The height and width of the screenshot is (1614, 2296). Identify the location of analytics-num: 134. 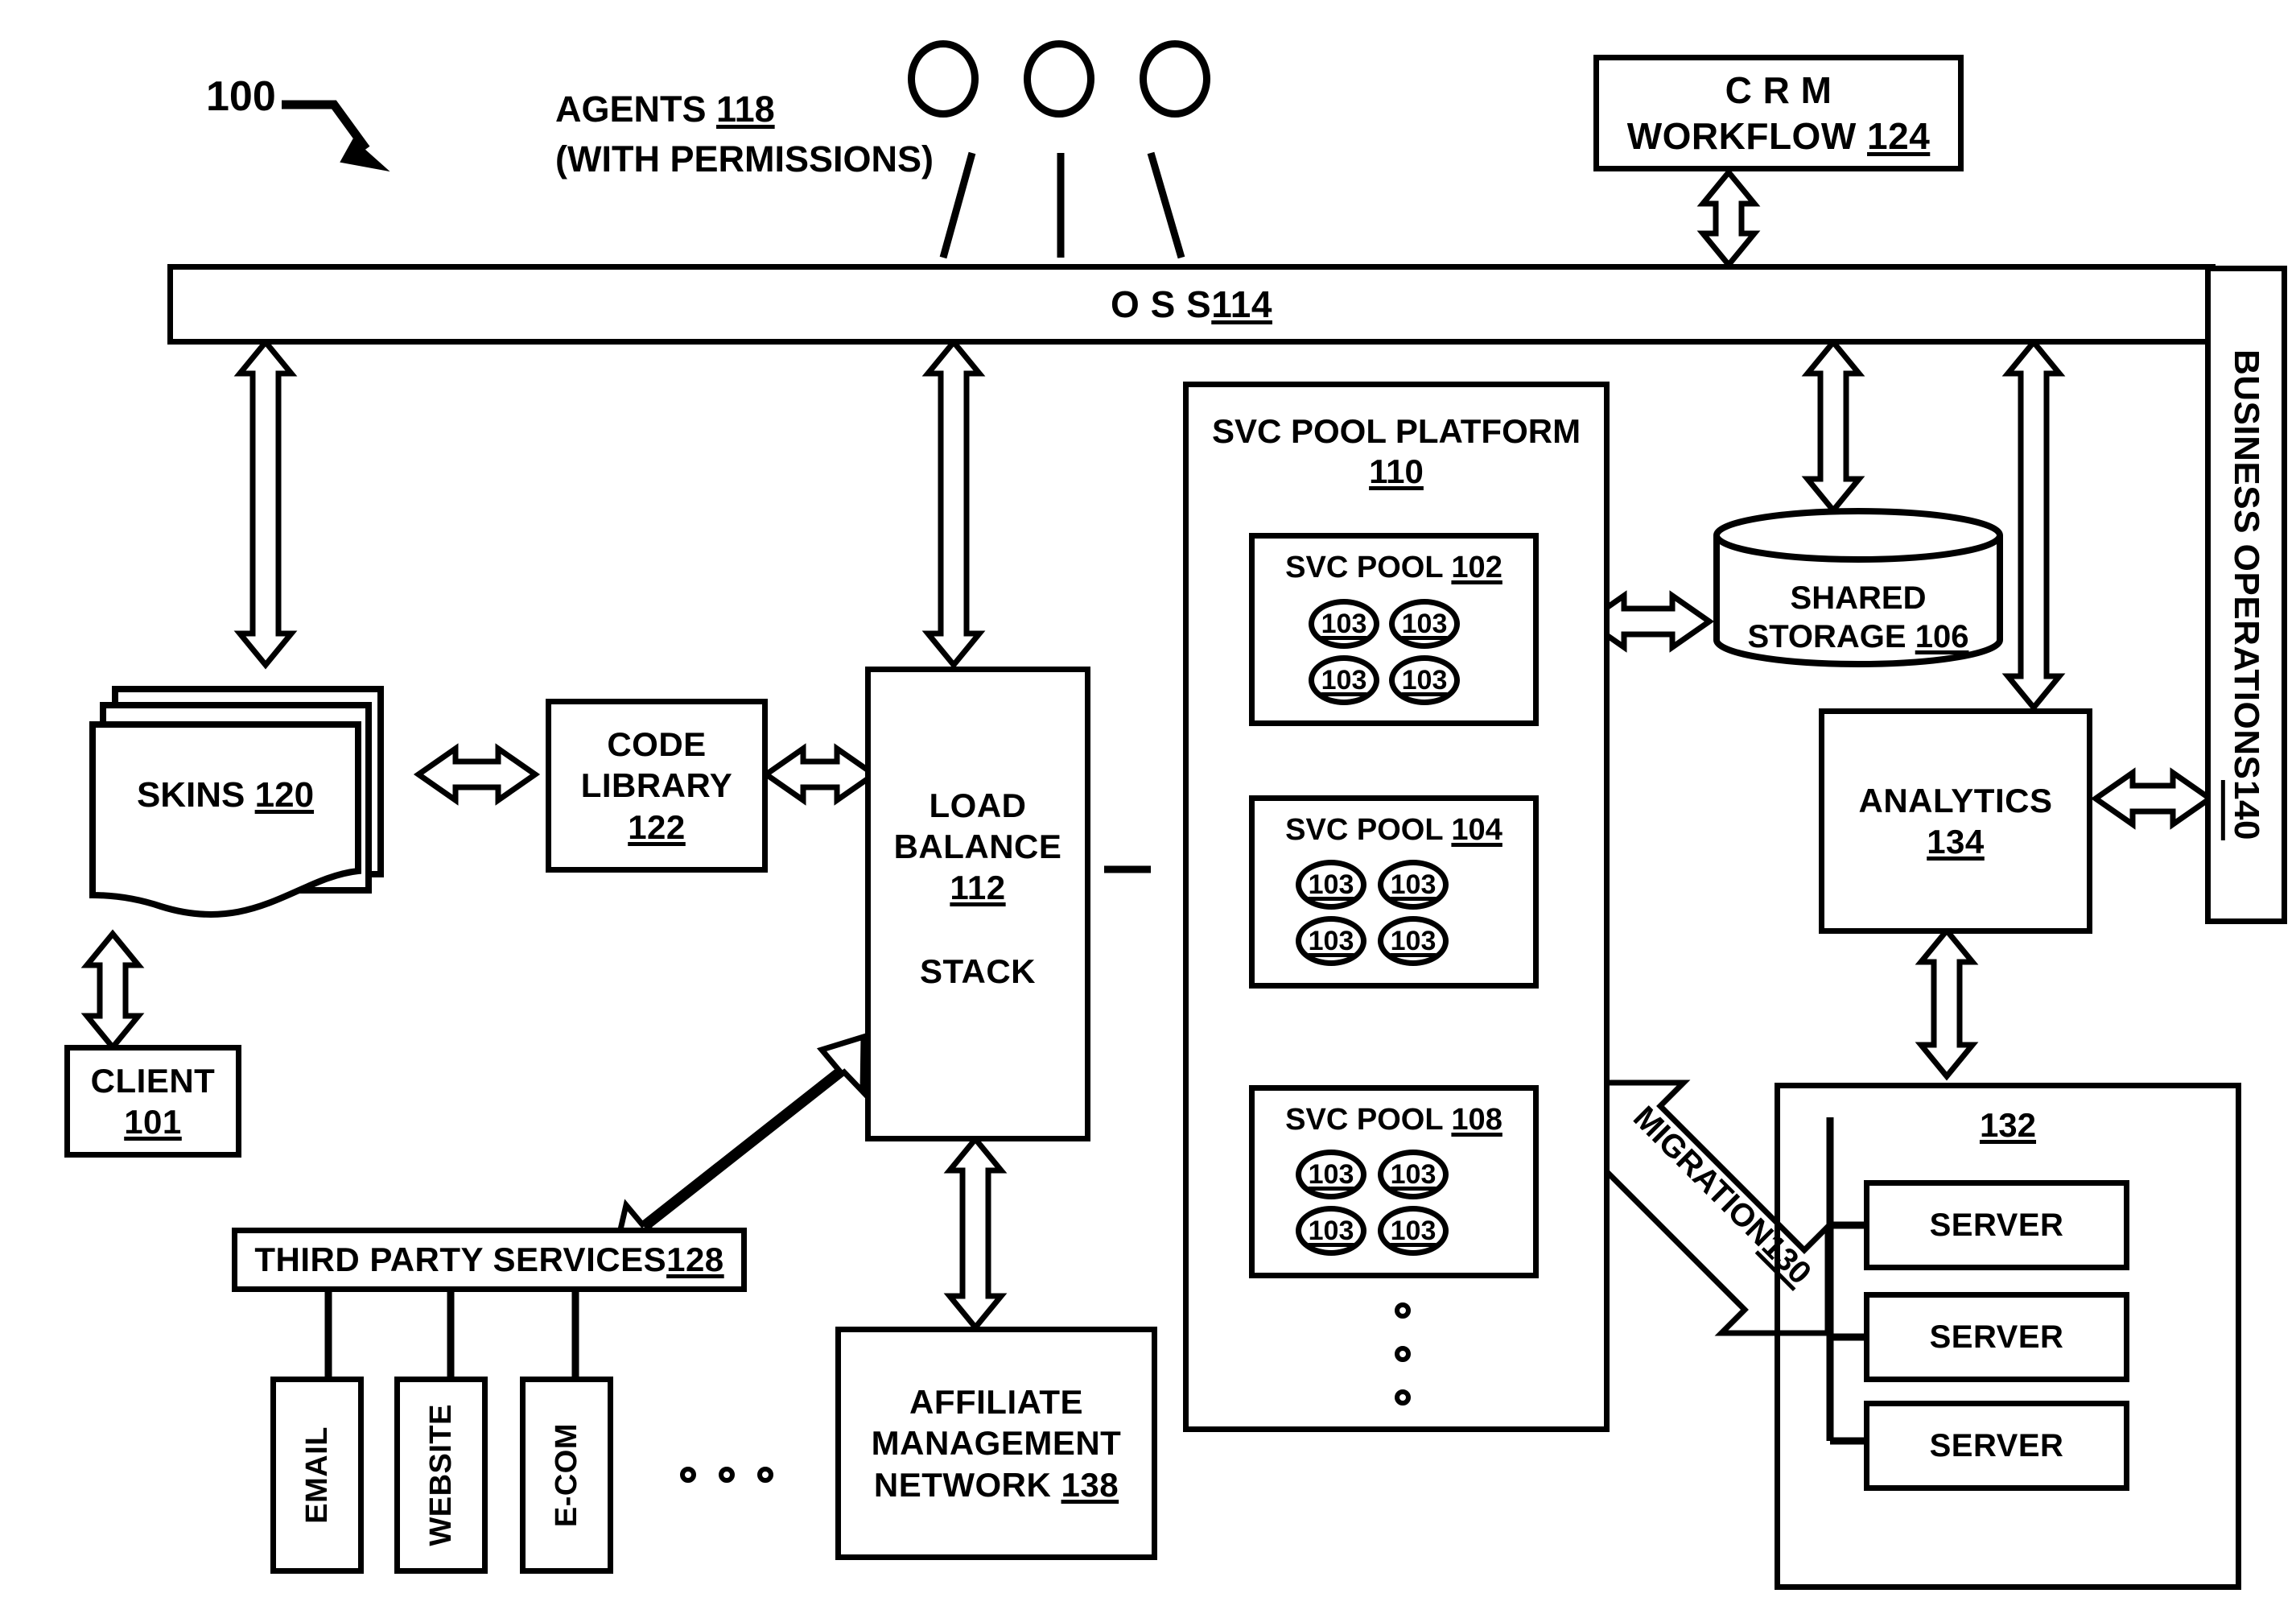
(1956, 842).